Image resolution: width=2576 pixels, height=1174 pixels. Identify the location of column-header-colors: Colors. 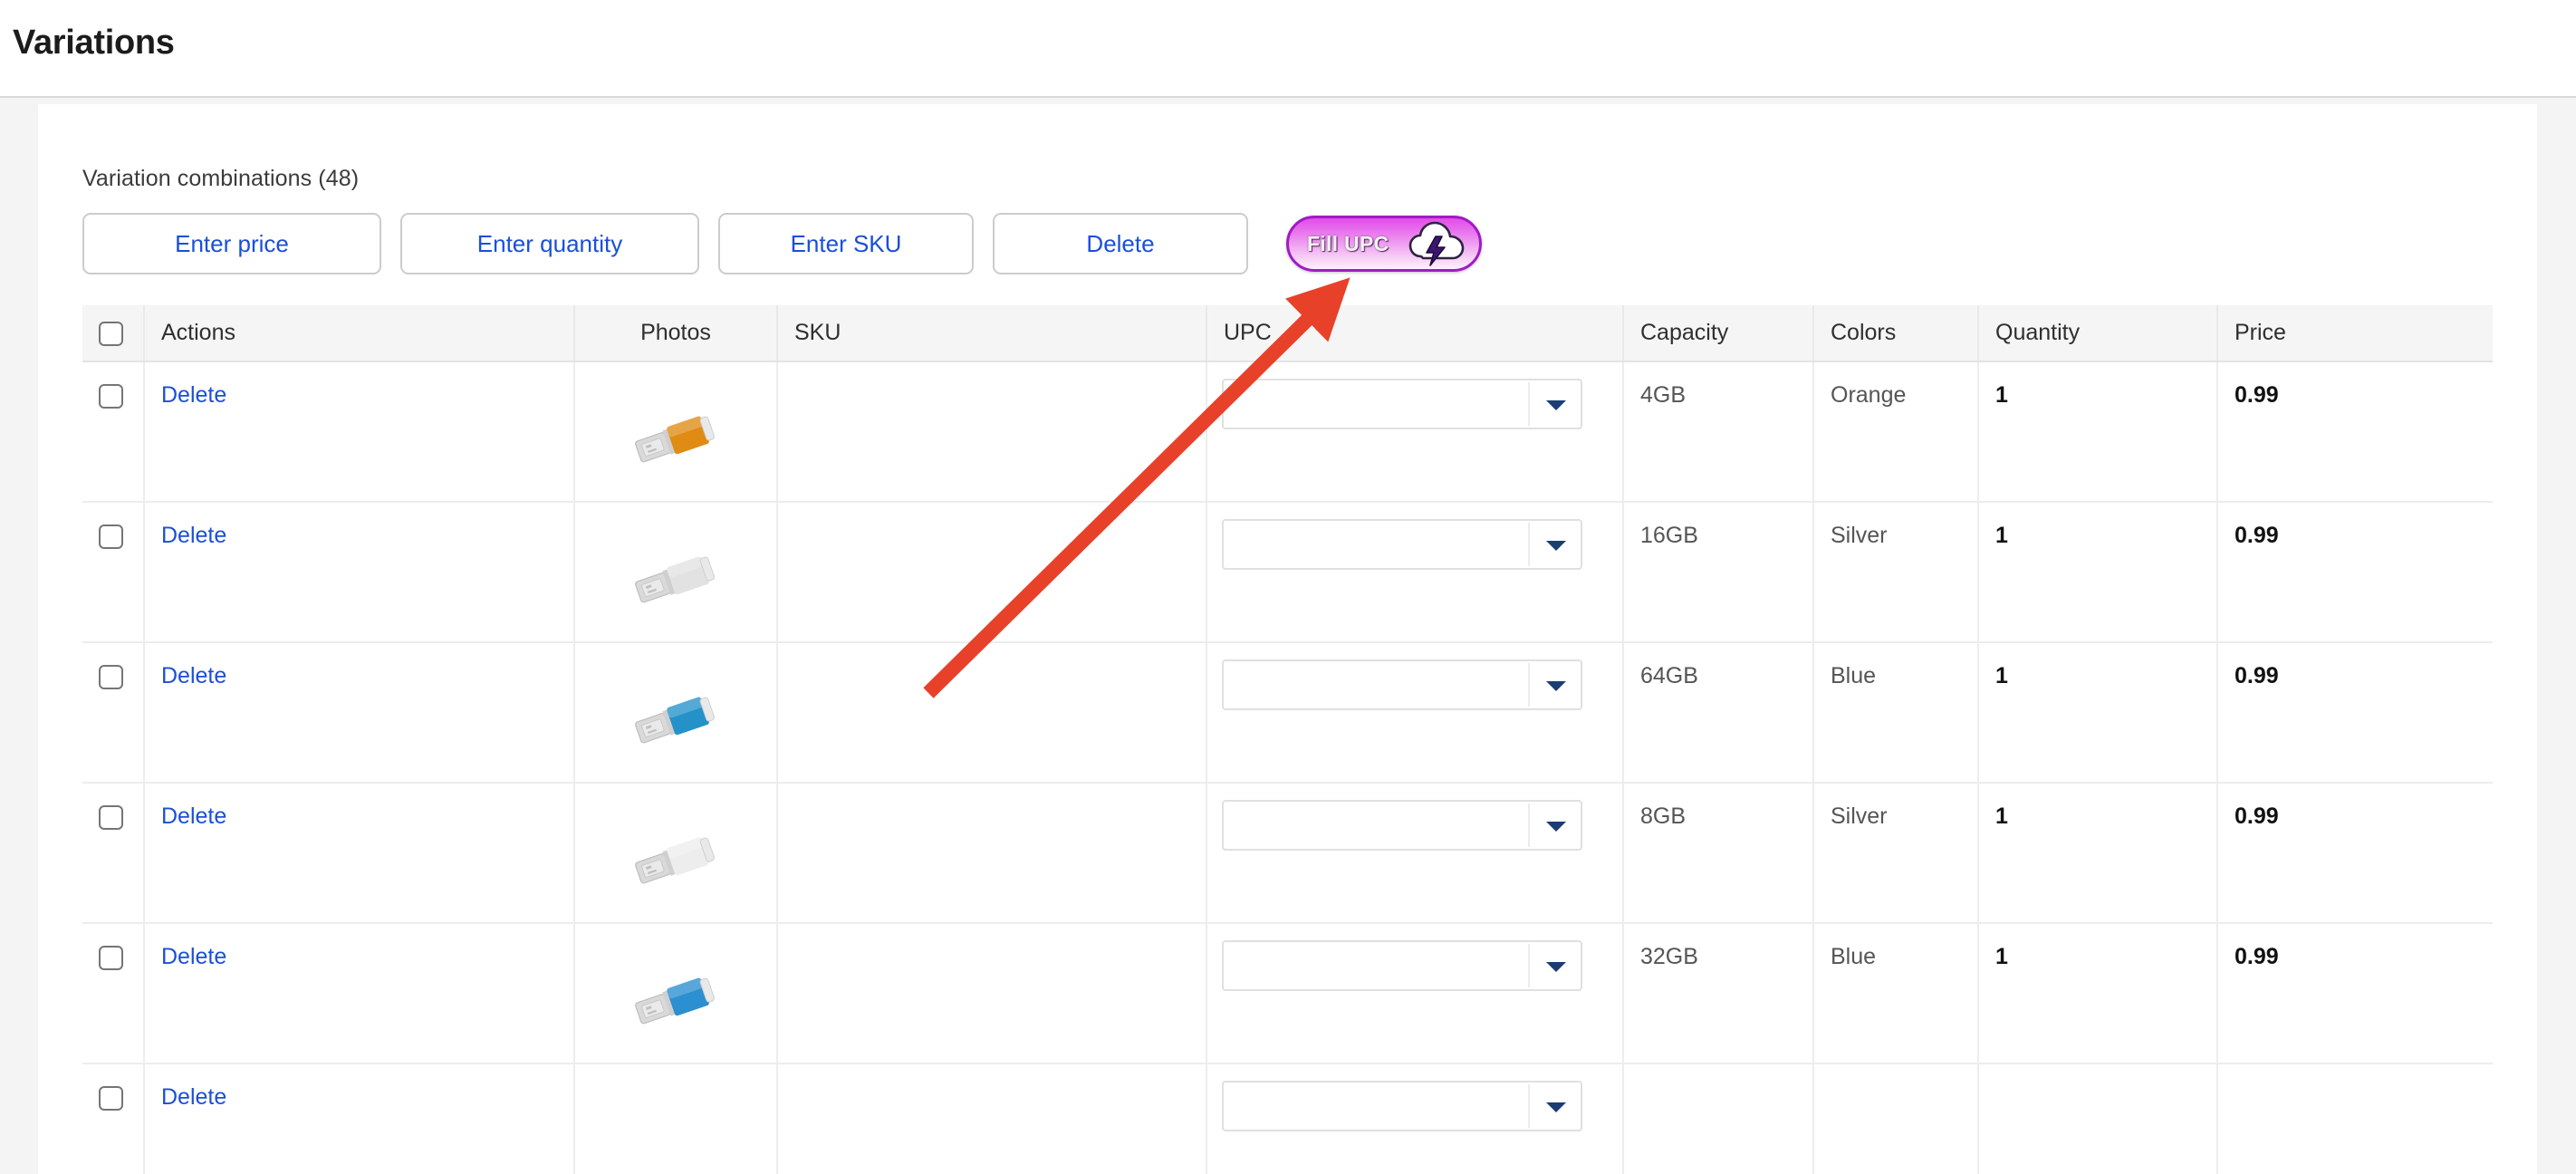
(1896, 333).